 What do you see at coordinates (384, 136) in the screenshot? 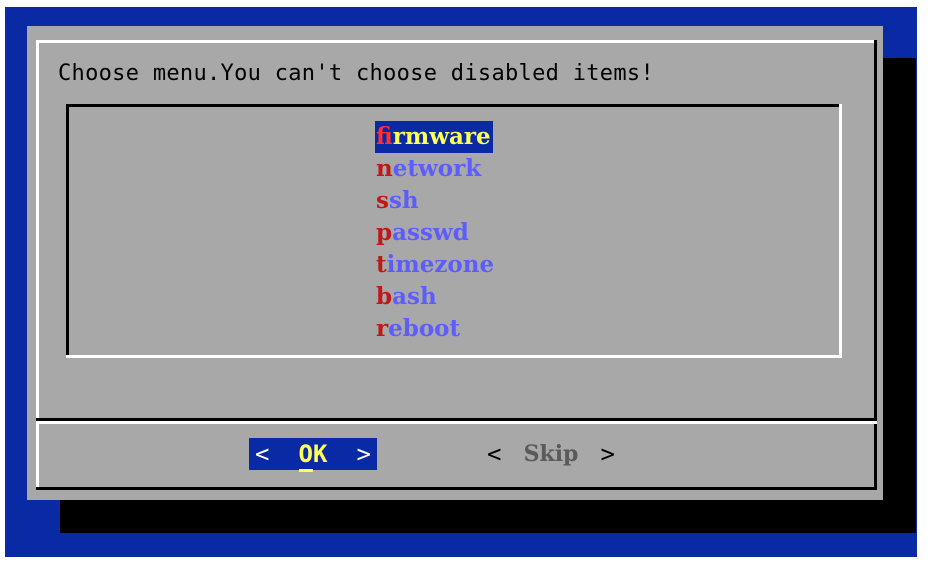
I see `menu-item-hotkey: f` at bounding box center [384, 136].